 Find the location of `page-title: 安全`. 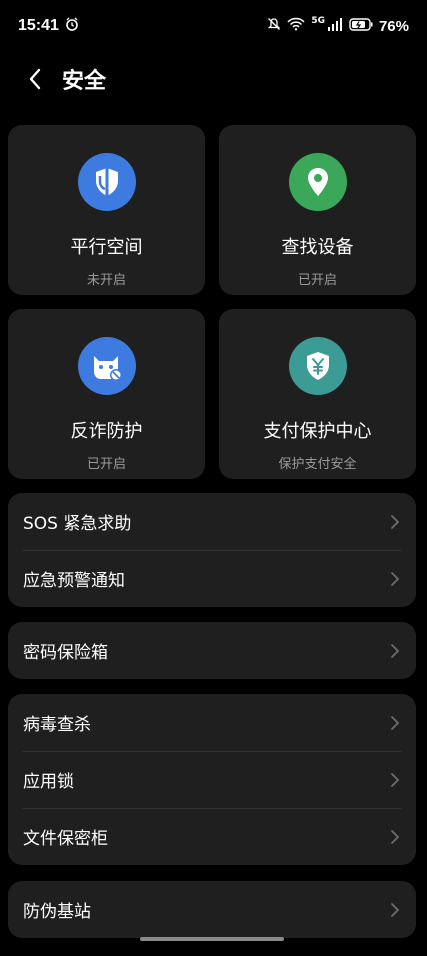

page-title: 安全 is located at coordinates (84, 81).